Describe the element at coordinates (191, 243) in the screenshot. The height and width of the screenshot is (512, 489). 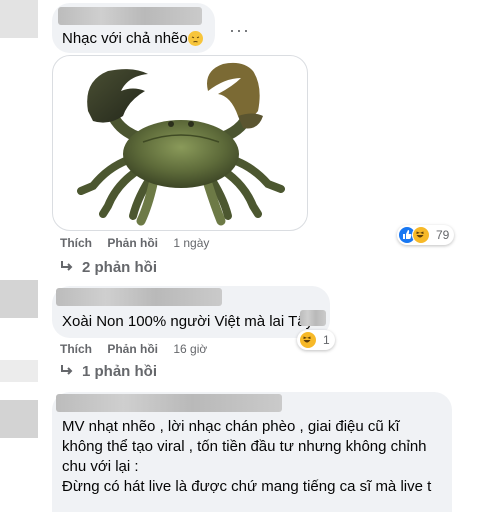
I see `timestamp: 1 ngày` at that location.